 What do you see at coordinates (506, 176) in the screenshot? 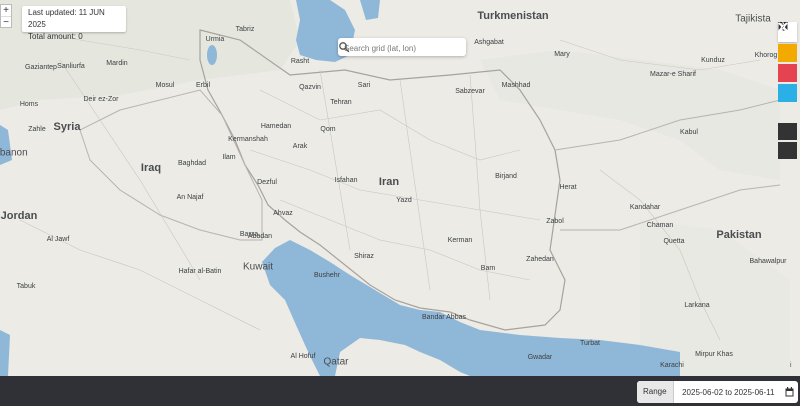
I see `label-birjand: Birjand` at bounding box center [506, 176].